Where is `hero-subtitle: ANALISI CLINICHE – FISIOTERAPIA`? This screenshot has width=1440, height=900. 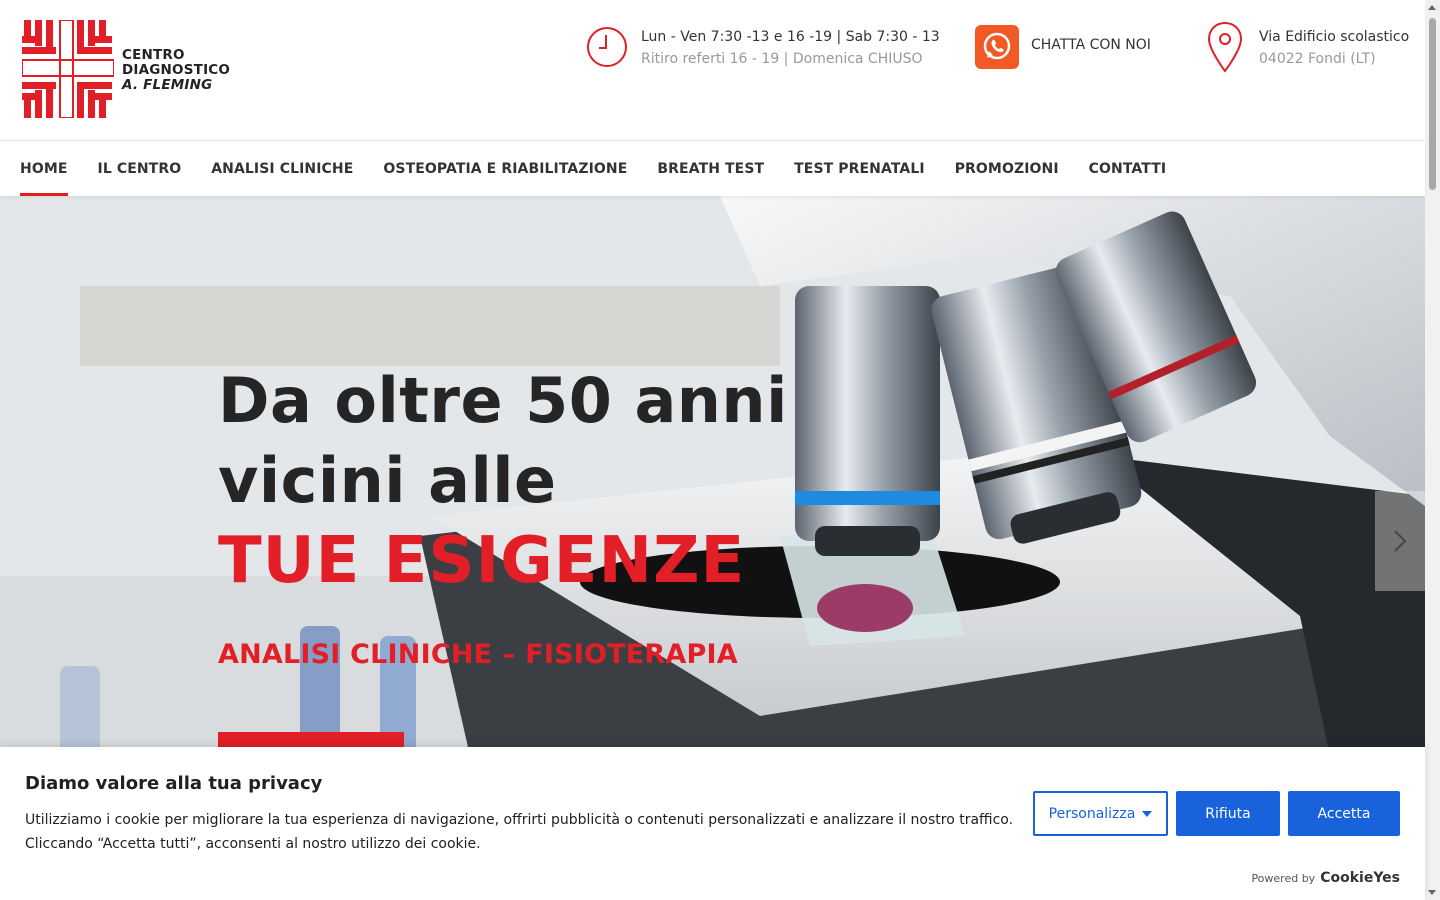 hero-subtitle: ANALISI CLINICHE – FISIOTERAPIA is located at coordinates (478, 654).